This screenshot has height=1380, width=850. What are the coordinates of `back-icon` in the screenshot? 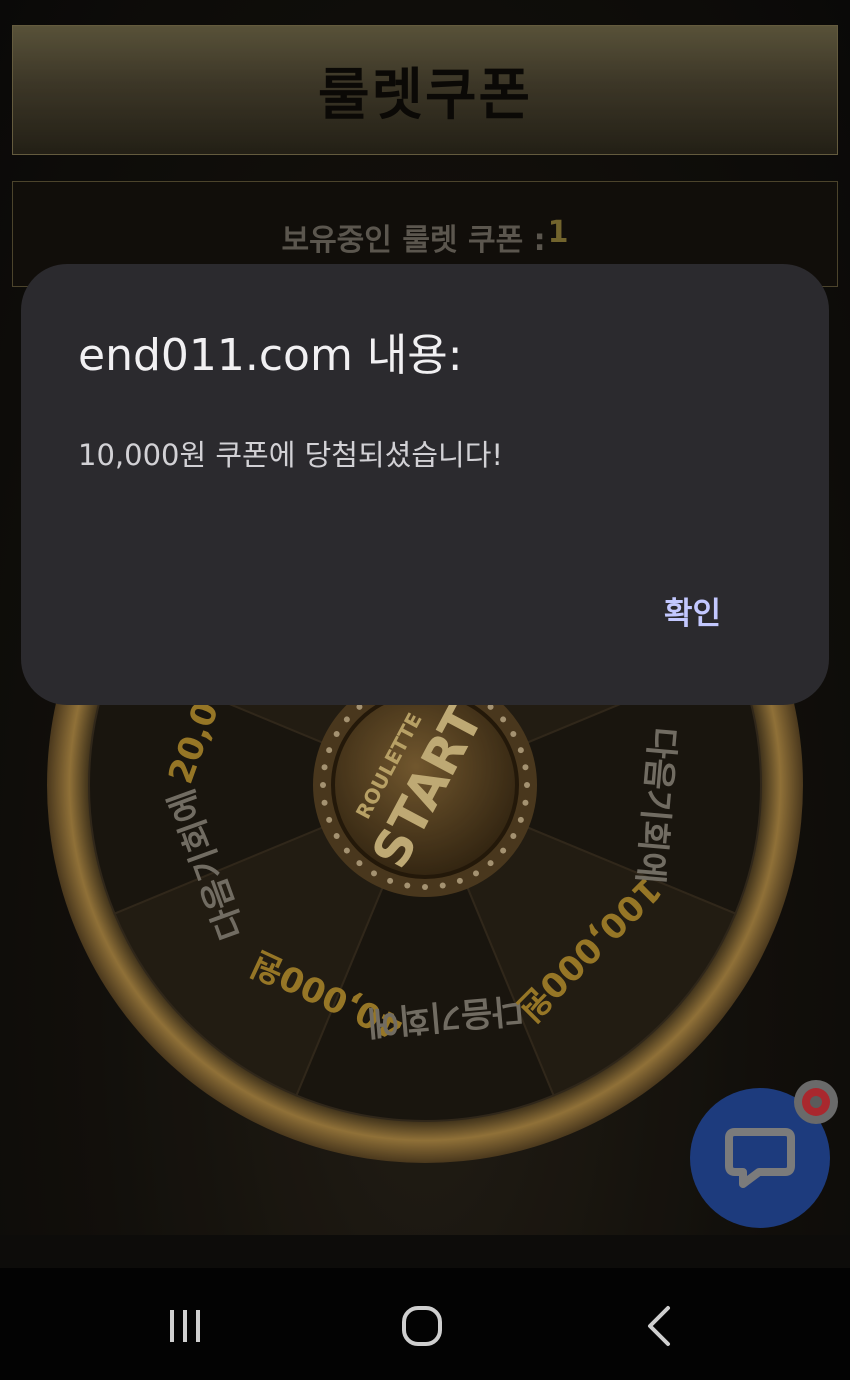 It's located at (659, 1326).